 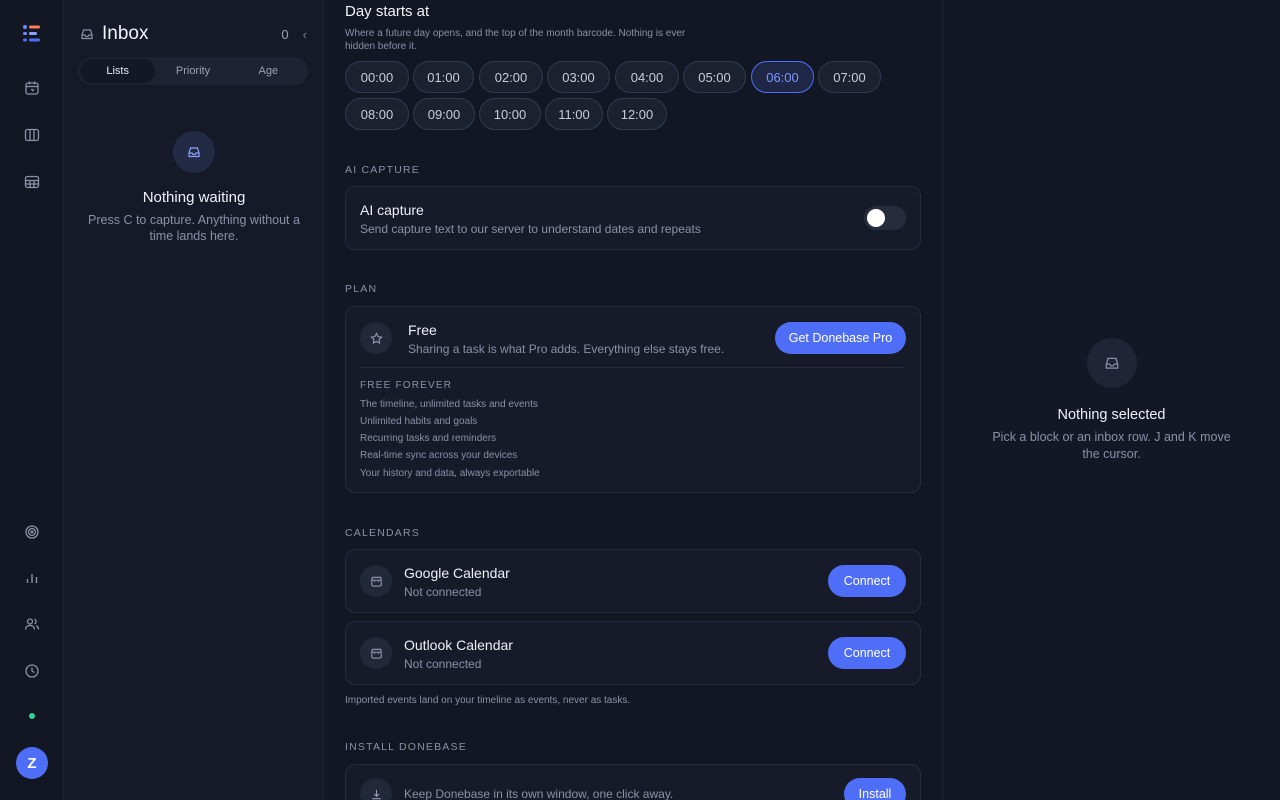 I want to click on user-avatar: Z, so click(x=32, y=763).